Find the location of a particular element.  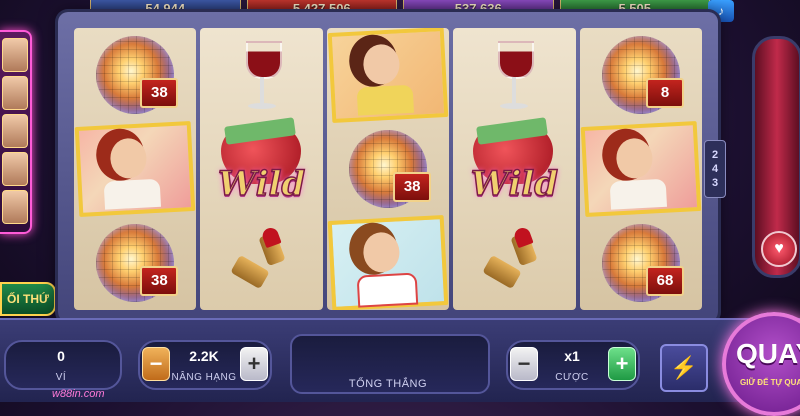

pinup-microphone-icon is located at coordinates (388, 75).